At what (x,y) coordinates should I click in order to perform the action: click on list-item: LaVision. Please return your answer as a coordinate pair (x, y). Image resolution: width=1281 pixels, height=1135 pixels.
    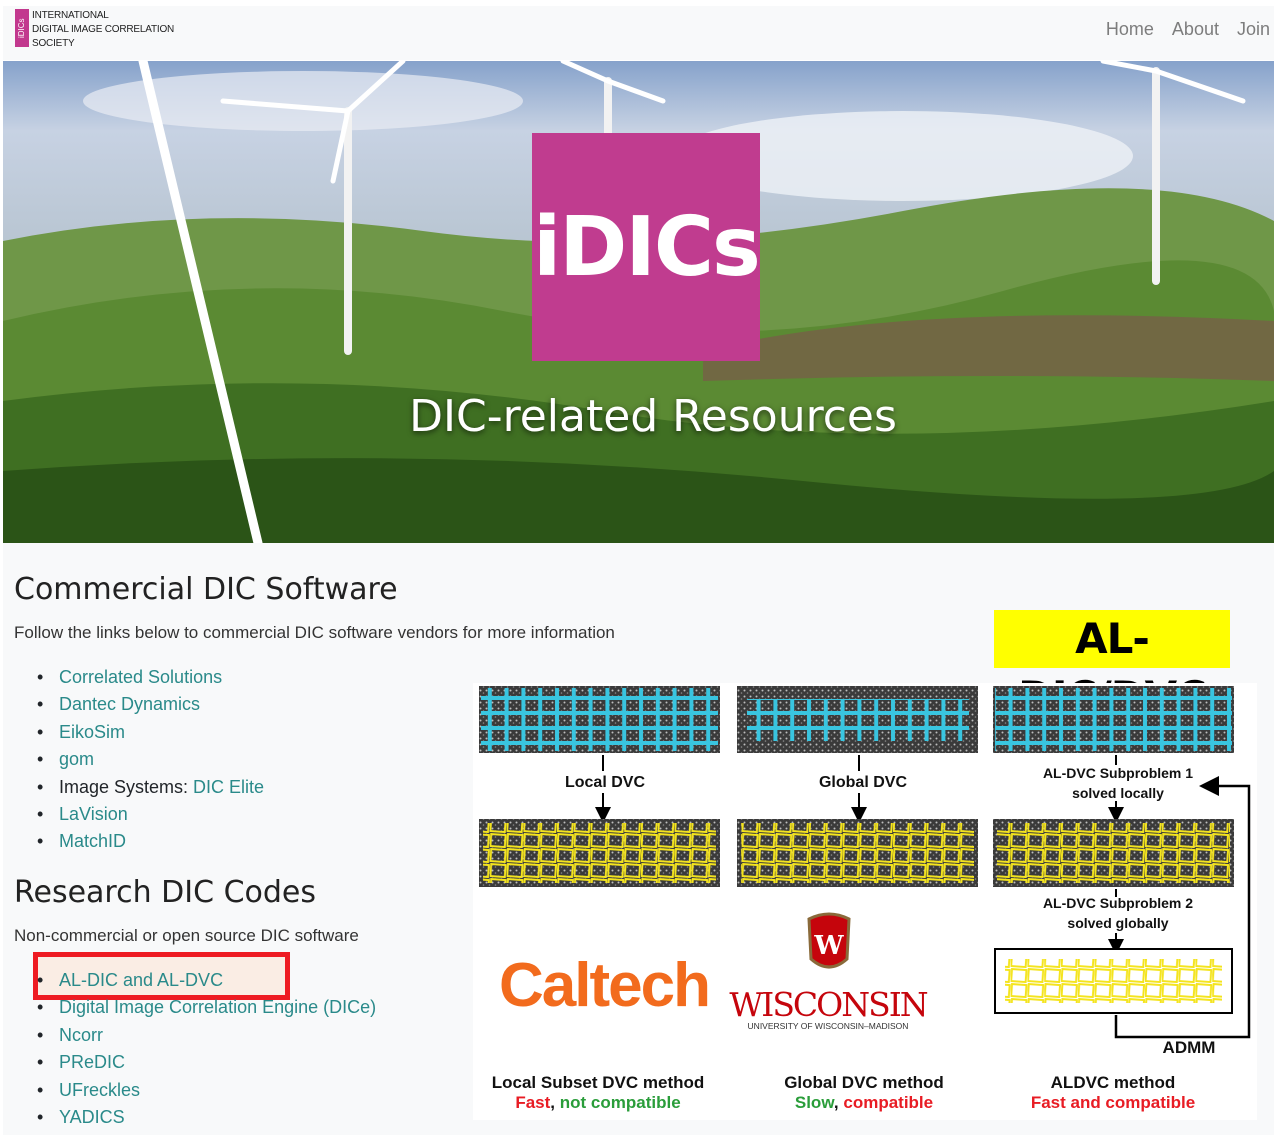
    Looking at the image, I should click on (139, 814).